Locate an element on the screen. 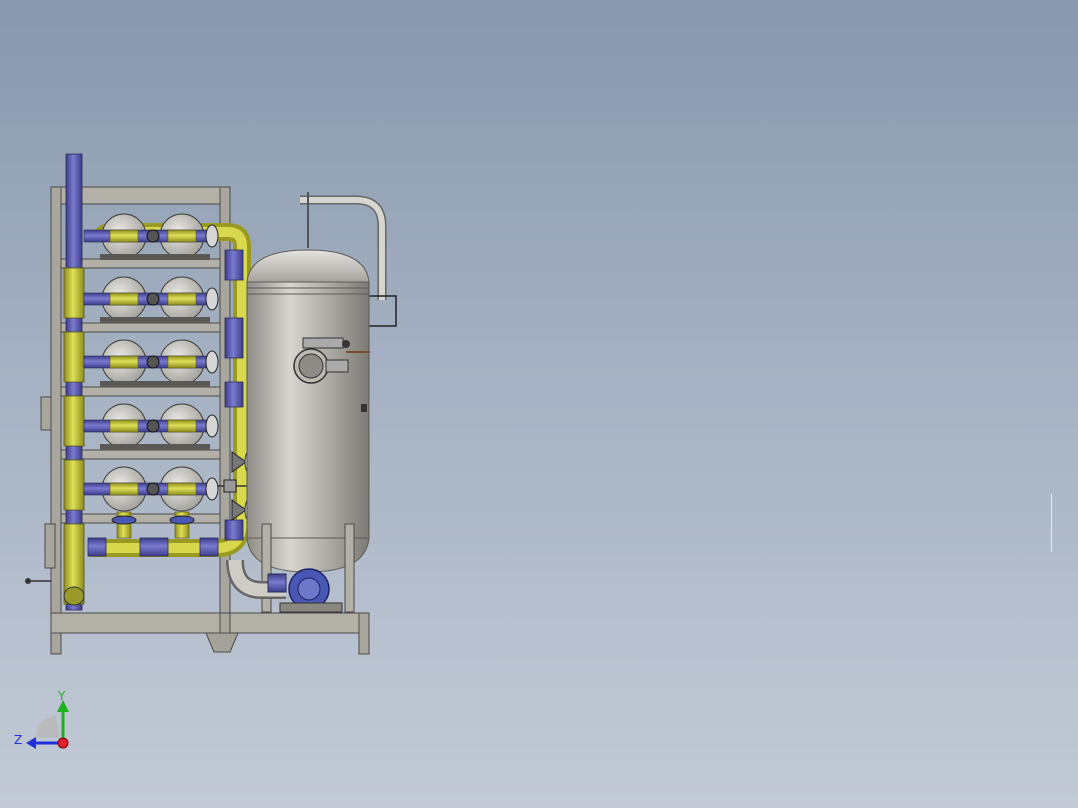 The width and height of the screenshot is (1078, 808). pressure-tank is located at coordinates (311, 402).